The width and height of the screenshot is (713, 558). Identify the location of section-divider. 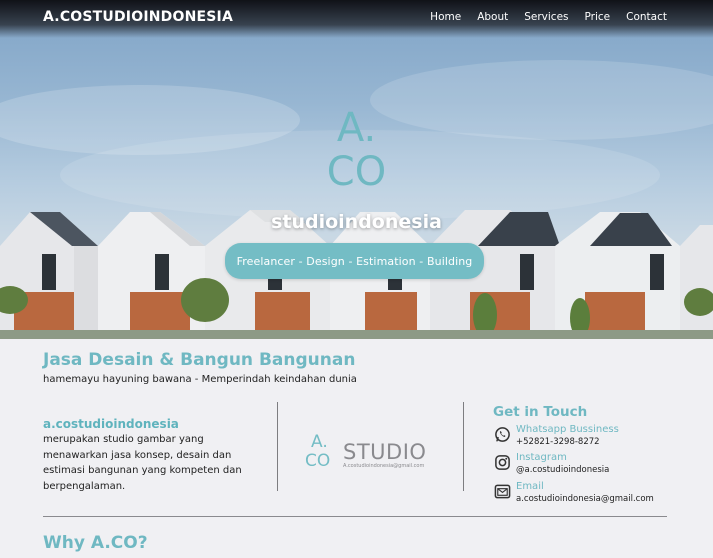
(355, 516).